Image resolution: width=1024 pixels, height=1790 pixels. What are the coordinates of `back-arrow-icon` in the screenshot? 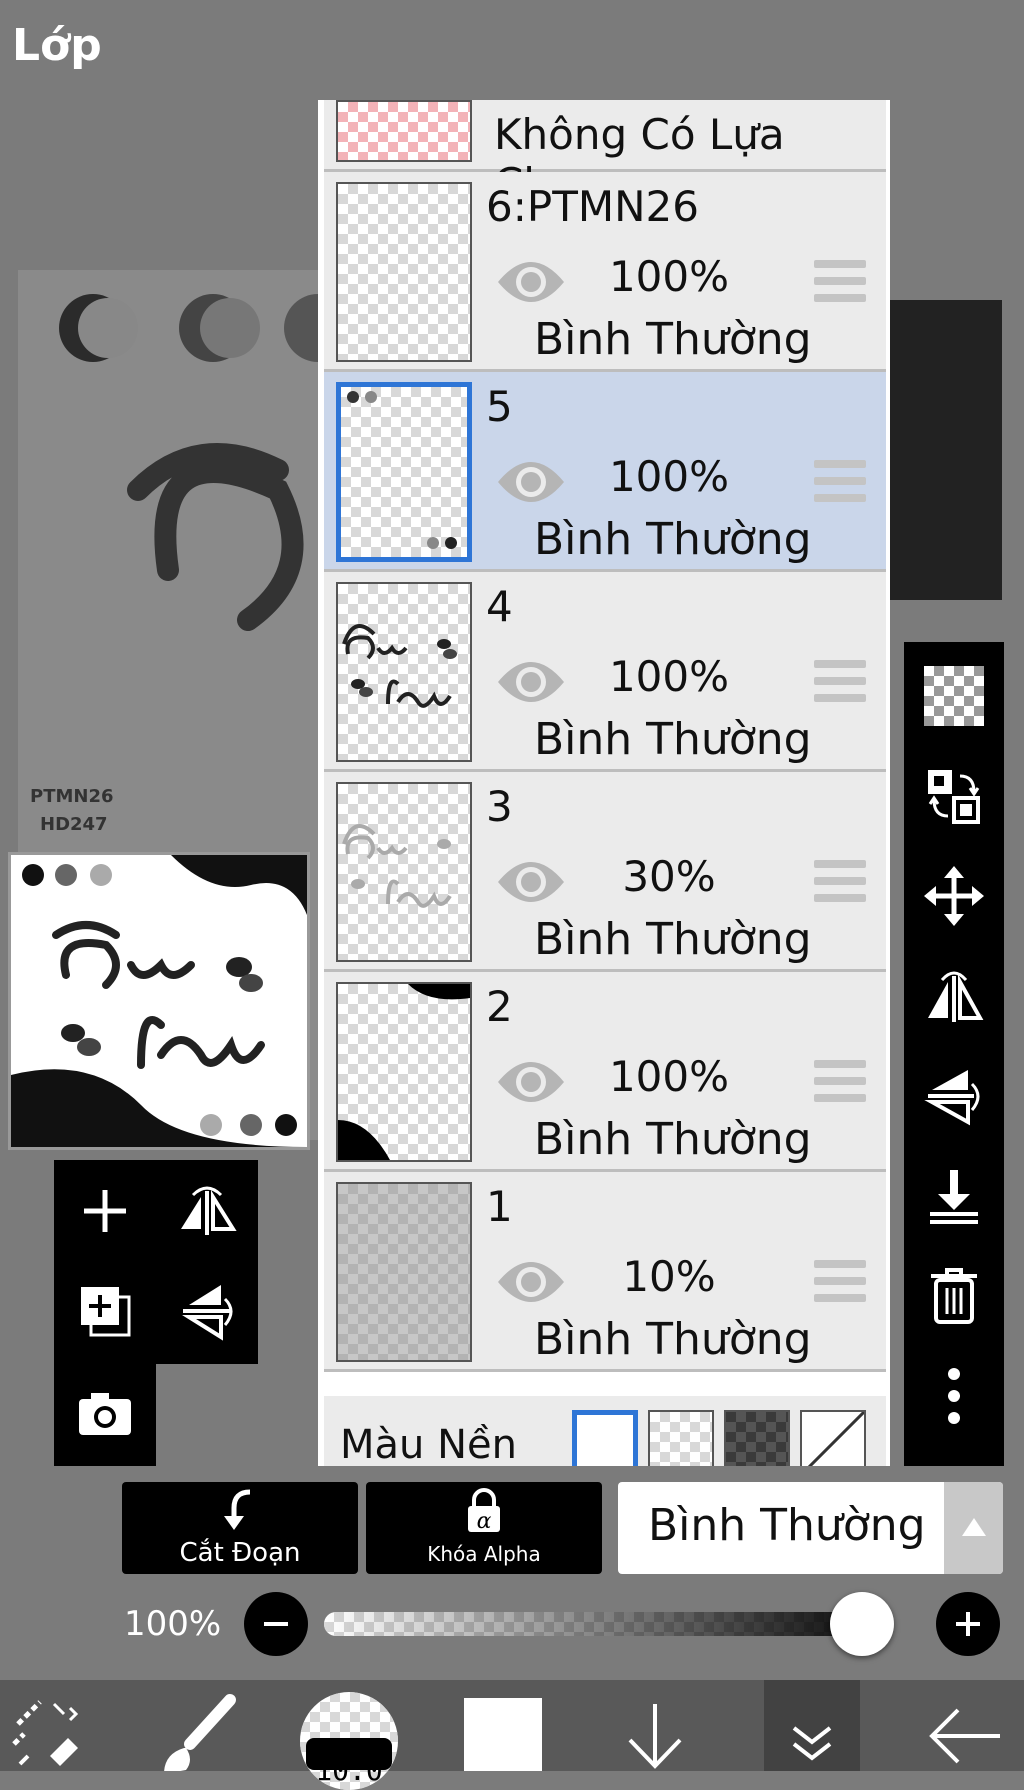 It's located at (964, 1735).